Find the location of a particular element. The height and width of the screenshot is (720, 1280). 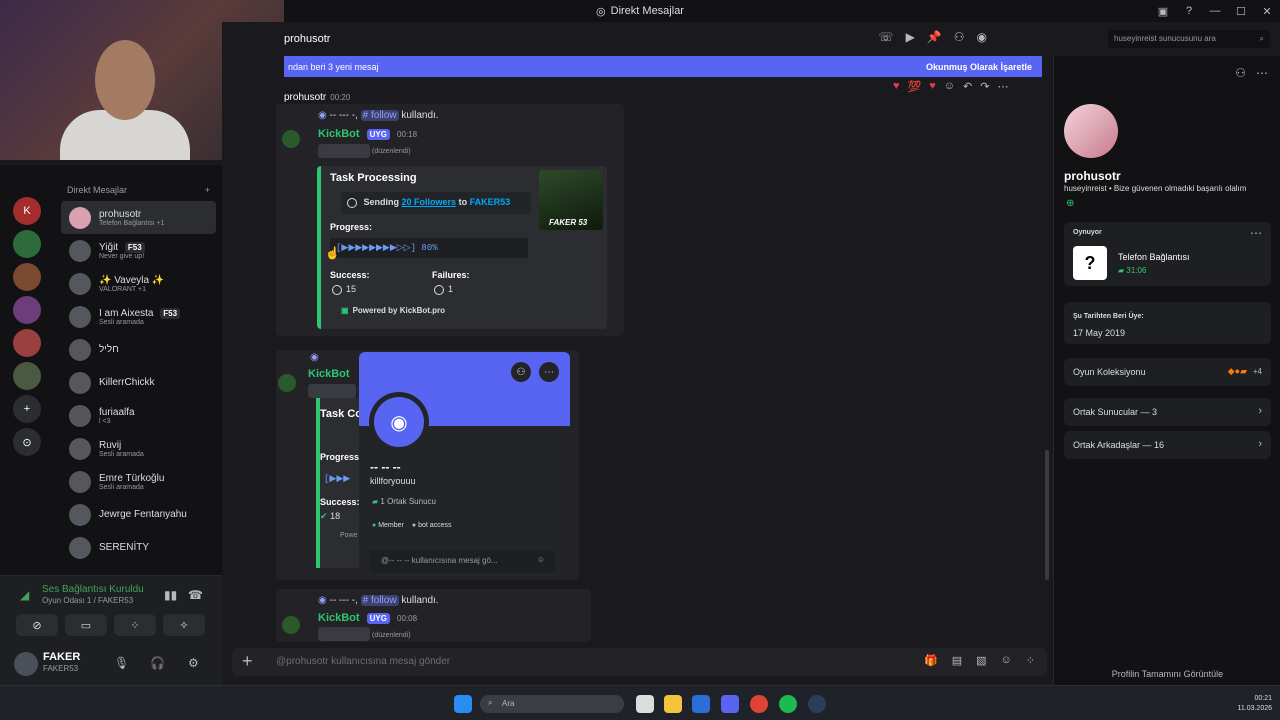

dm-item: Ruvij Sesli aramada is located at coordinates (138, 448).